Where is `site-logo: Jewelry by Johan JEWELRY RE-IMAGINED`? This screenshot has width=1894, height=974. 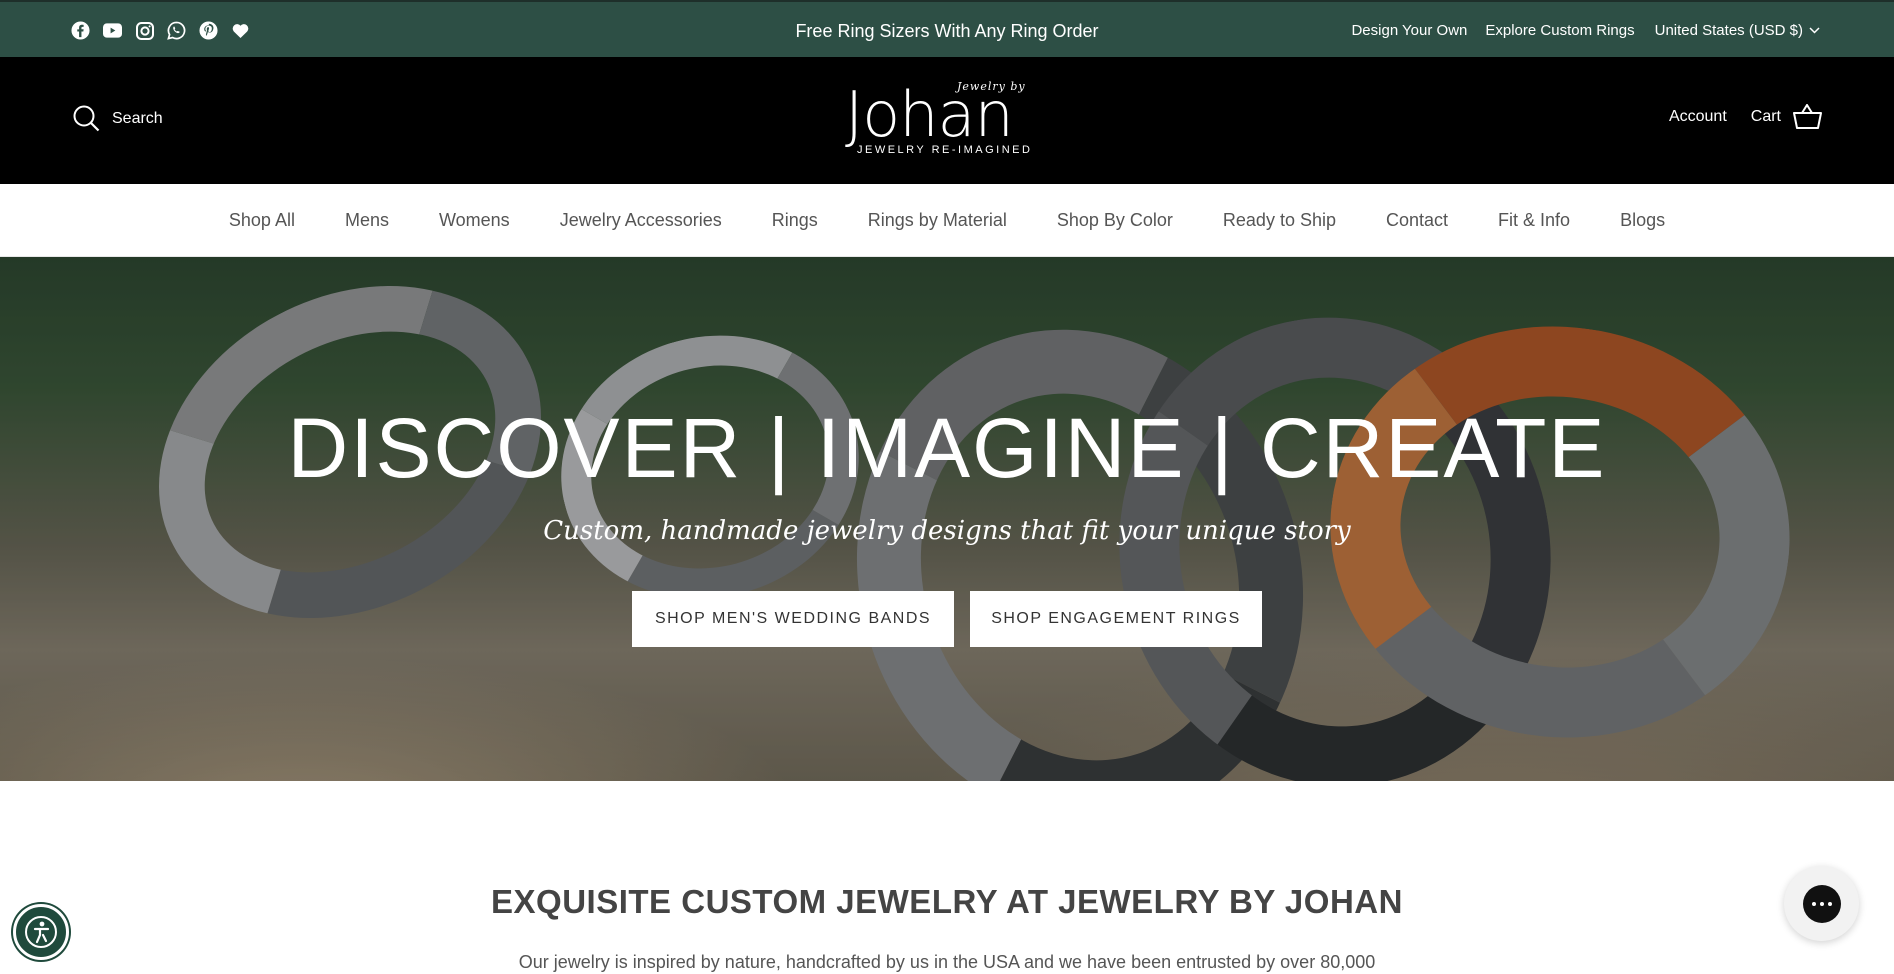 site-logo: Jewelry by Johan JEWELRY RE-IMAGINED is located at coordinates (947, 120).